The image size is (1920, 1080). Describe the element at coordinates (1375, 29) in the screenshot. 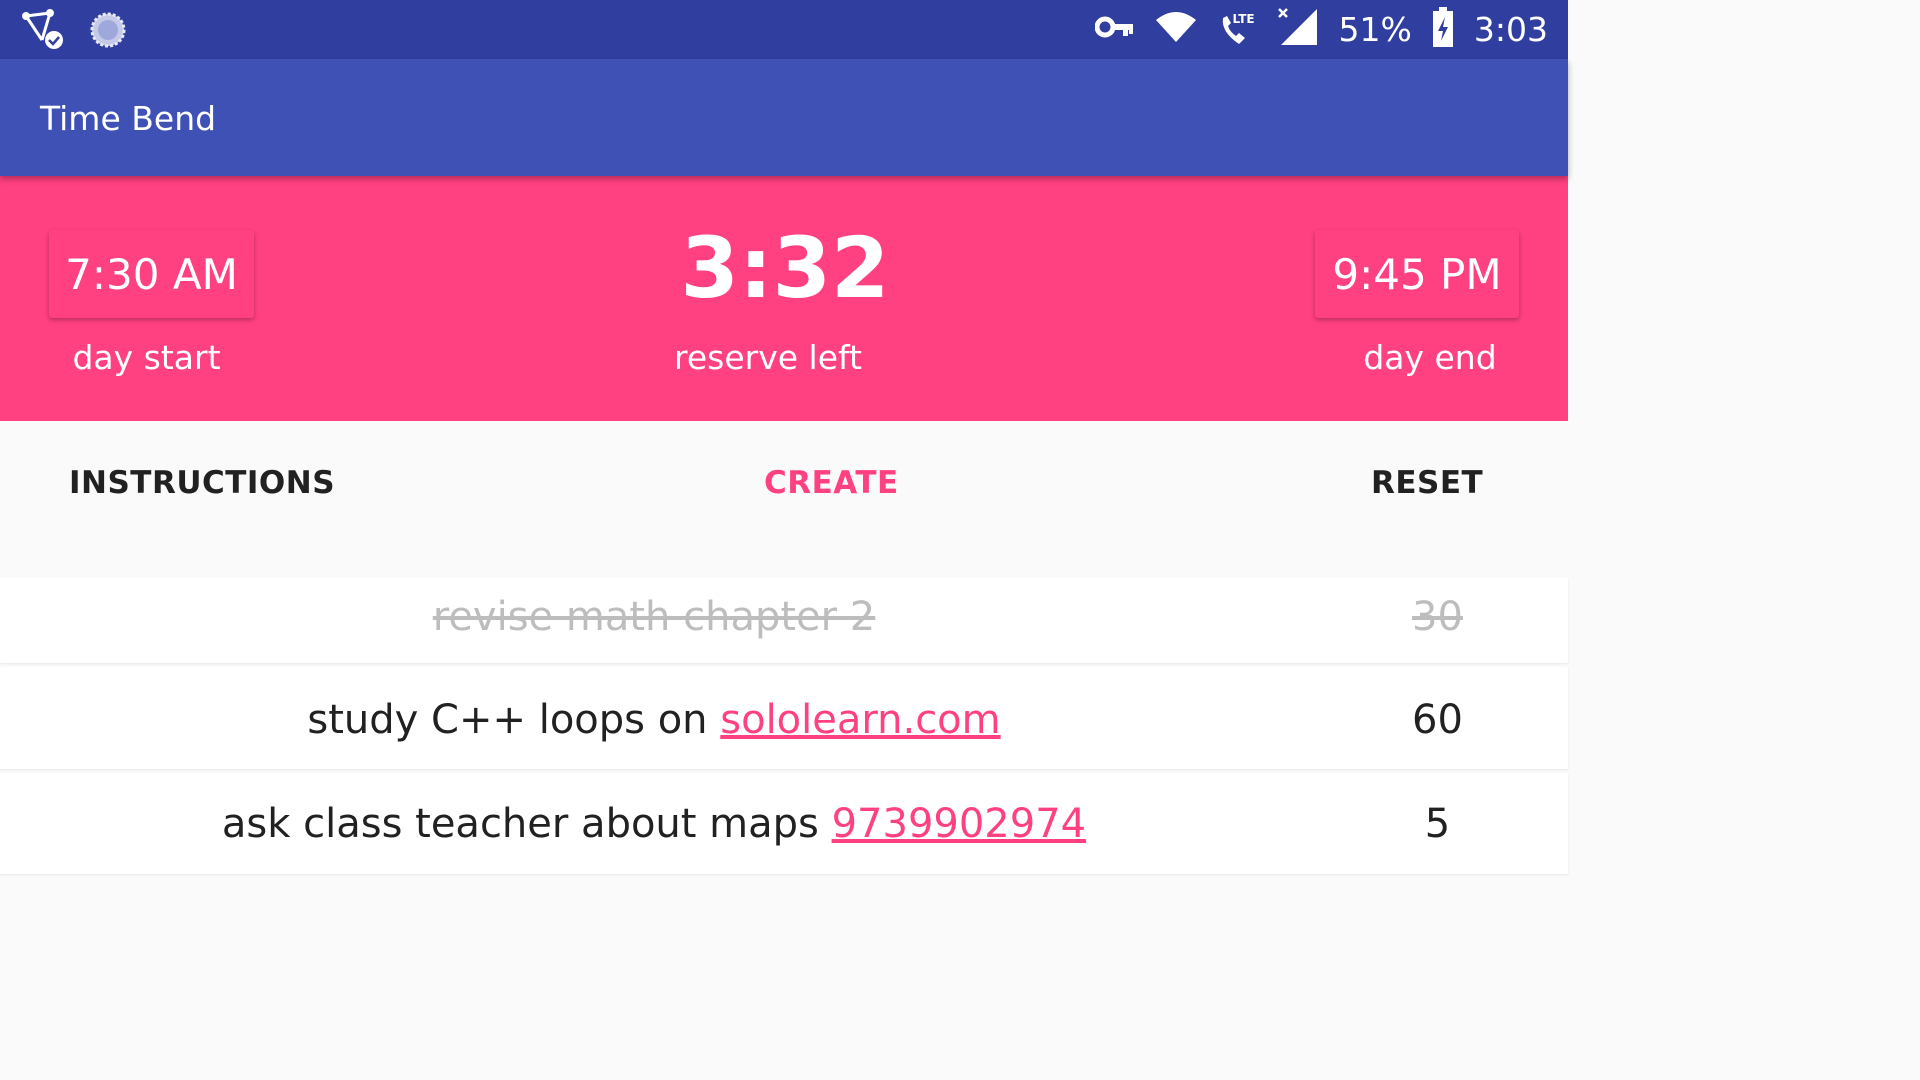

I see `battery-percent: 51%` at that location.